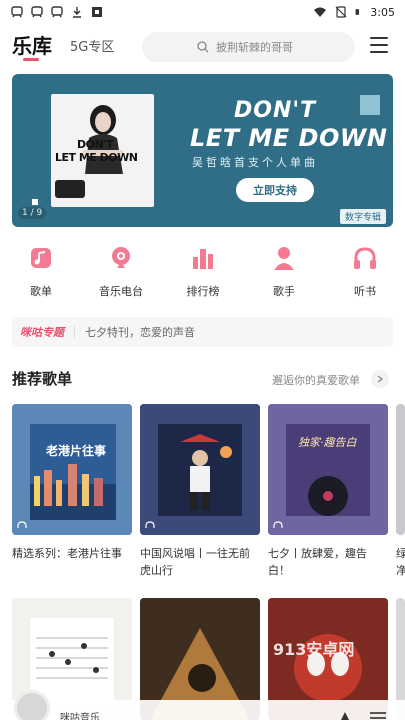 This screenshot has width=405, height=720. I want to click on status-right-icons: 3:05, so click(354, 12).